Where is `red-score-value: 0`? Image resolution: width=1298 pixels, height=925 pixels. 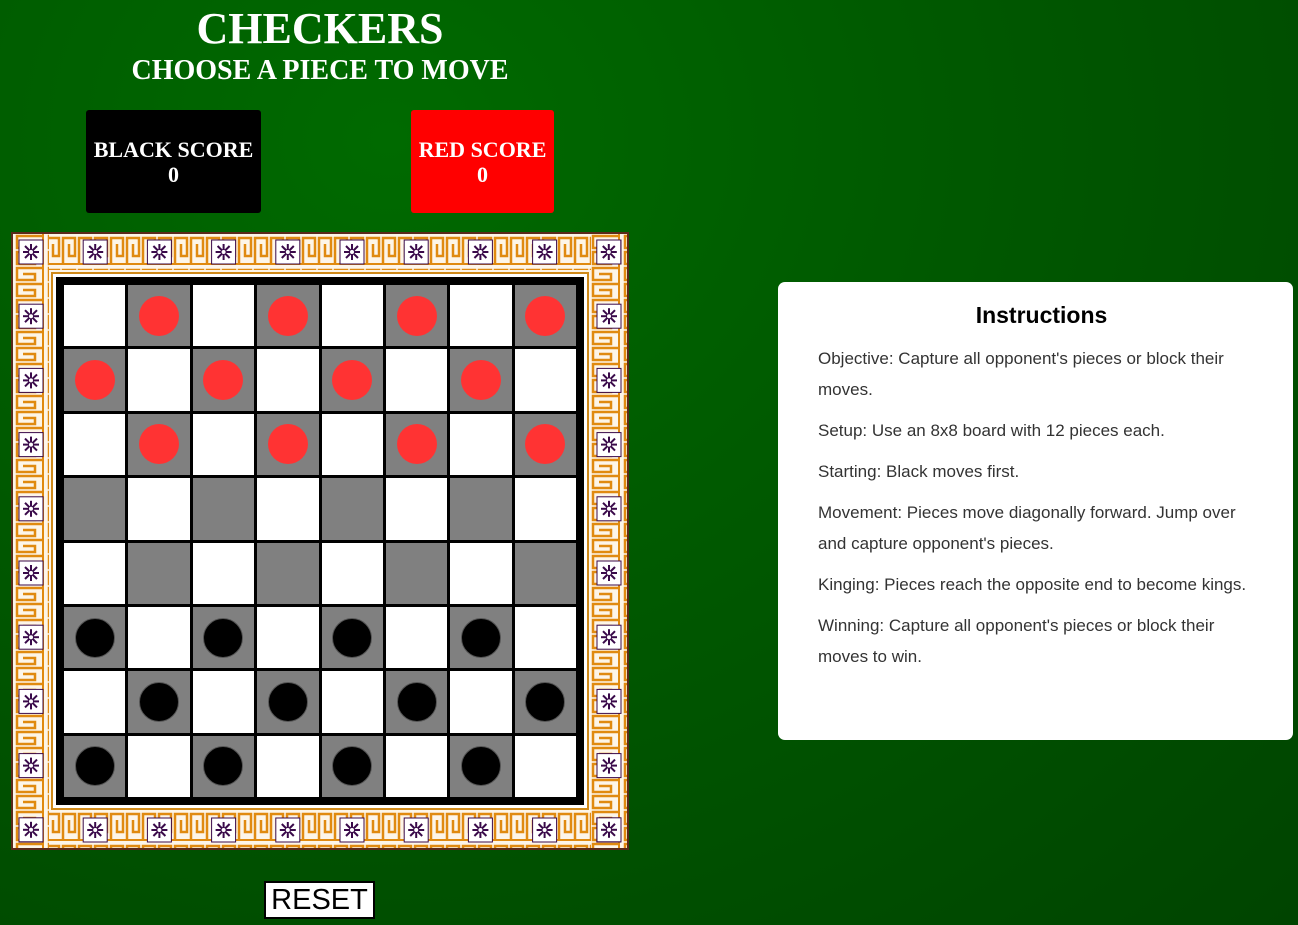
red-score-value: 0 is located at coordinates (482, 174).